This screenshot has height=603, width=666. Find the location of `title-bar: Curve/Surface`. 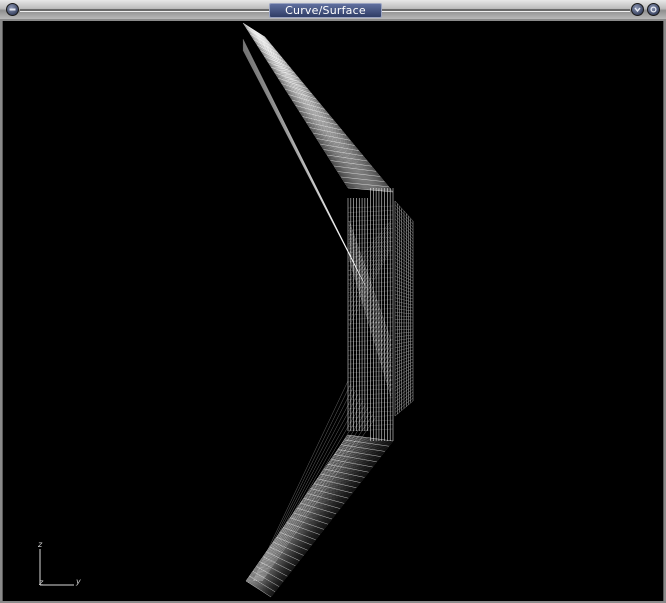

title-bar: Curve/Surface is located at coordinates (333, 10).